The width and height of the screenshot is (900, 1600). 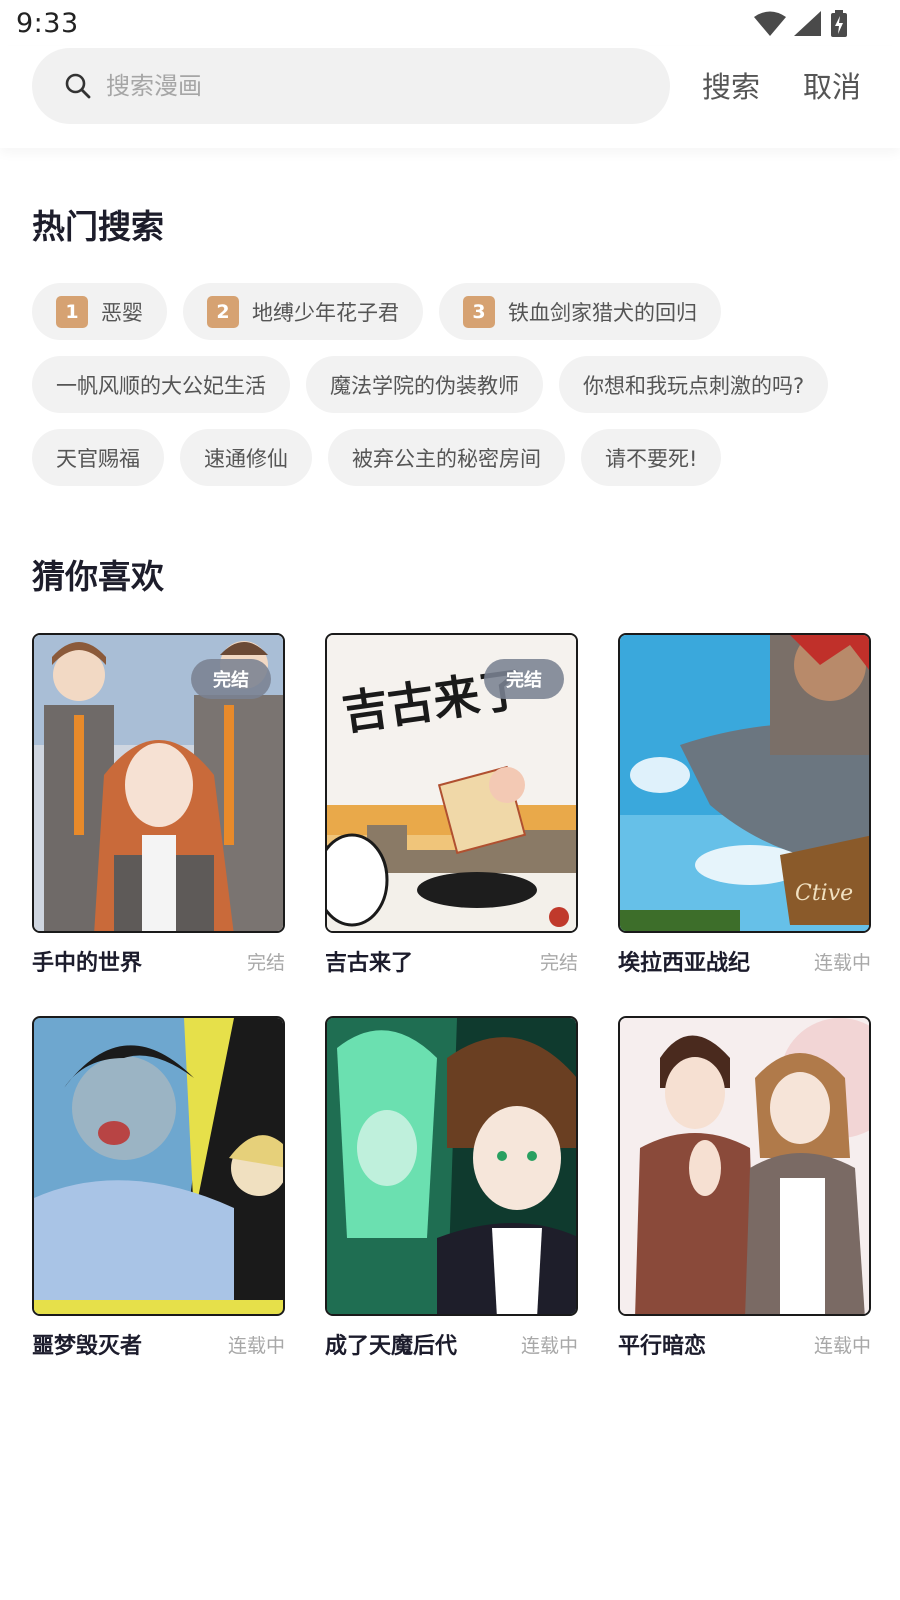 I want to click on rank-badge: 2, so click(x=223, y=311).